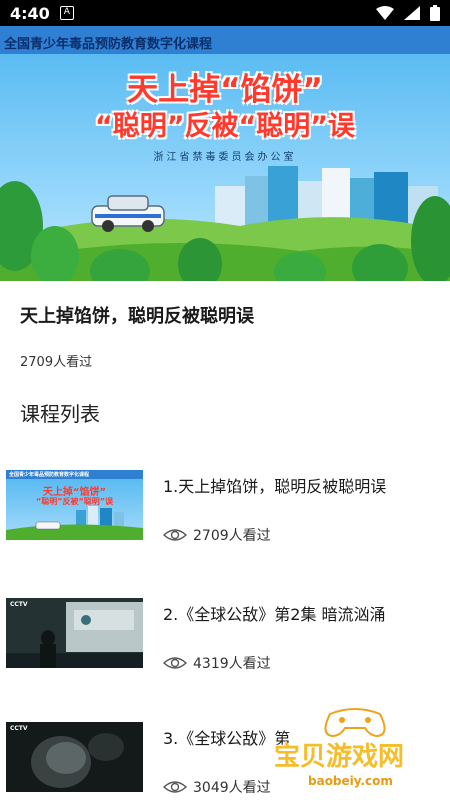 Image resolution: width=450 pixels, height=800 pixels. I want to click on signal-icon, so click(412, 13).